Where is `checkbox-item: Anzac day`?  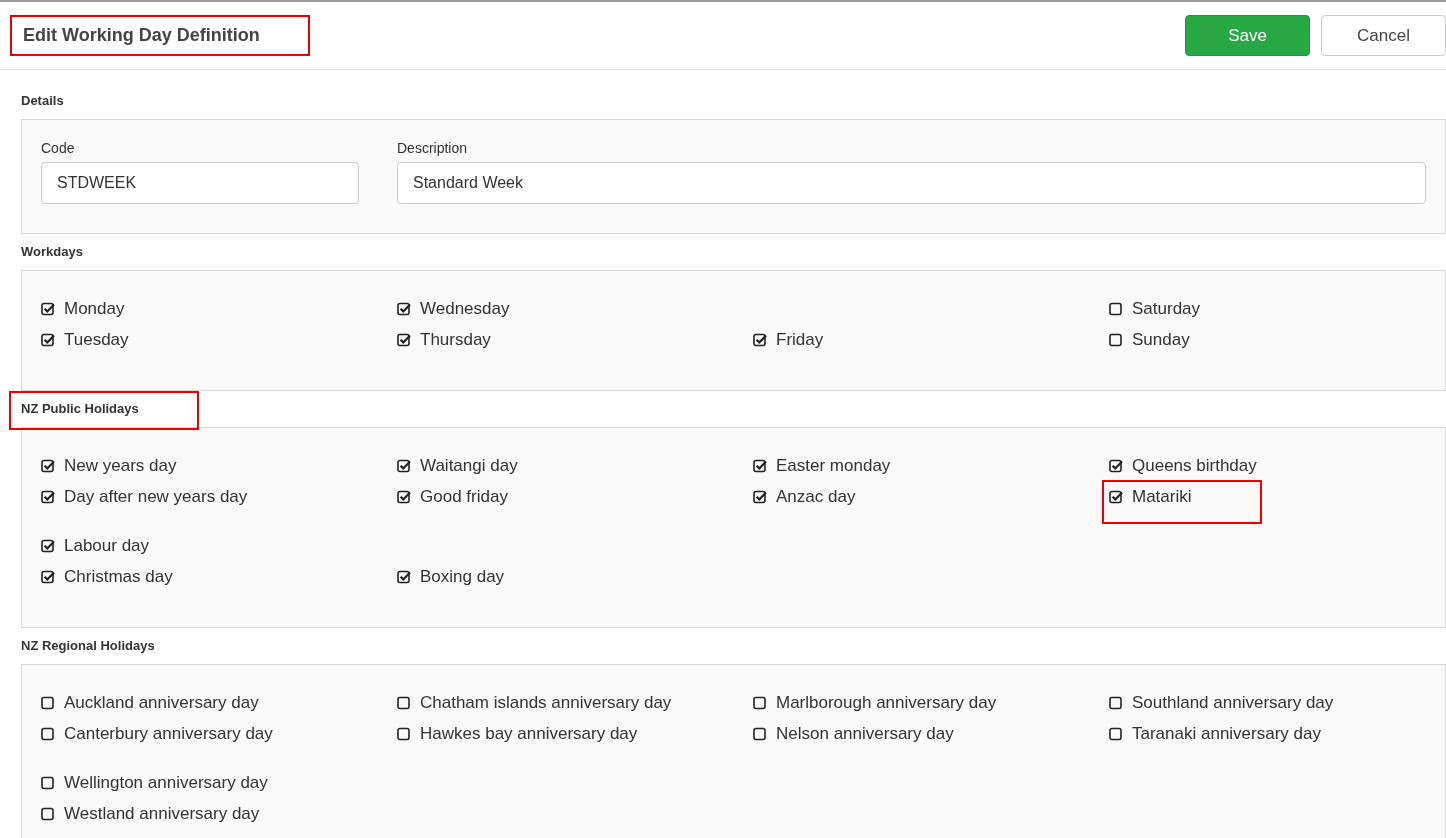 checkbox-item: Anzac day is located at coordinates (836, 501).